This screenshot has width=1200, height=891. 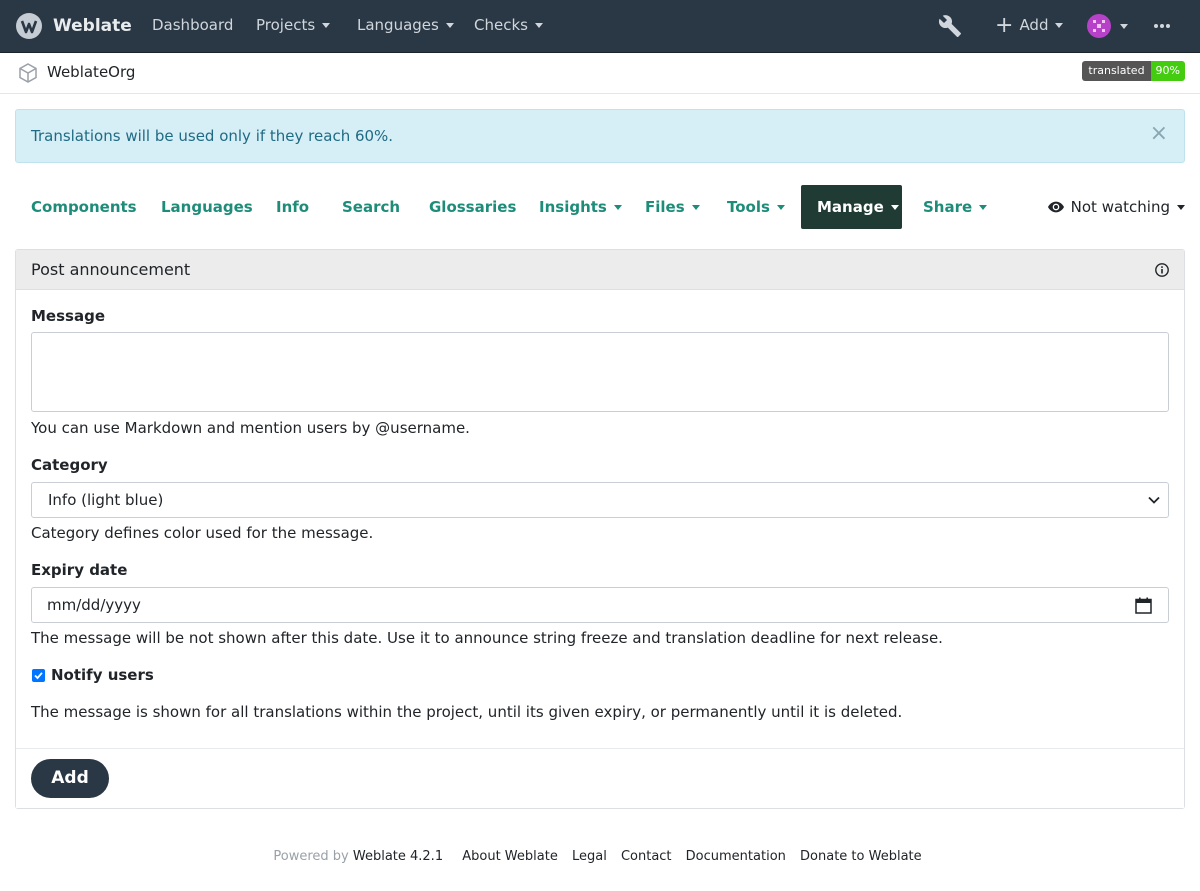 I want to click on powered-by-text: Powered by, so click(x=311, y=856).